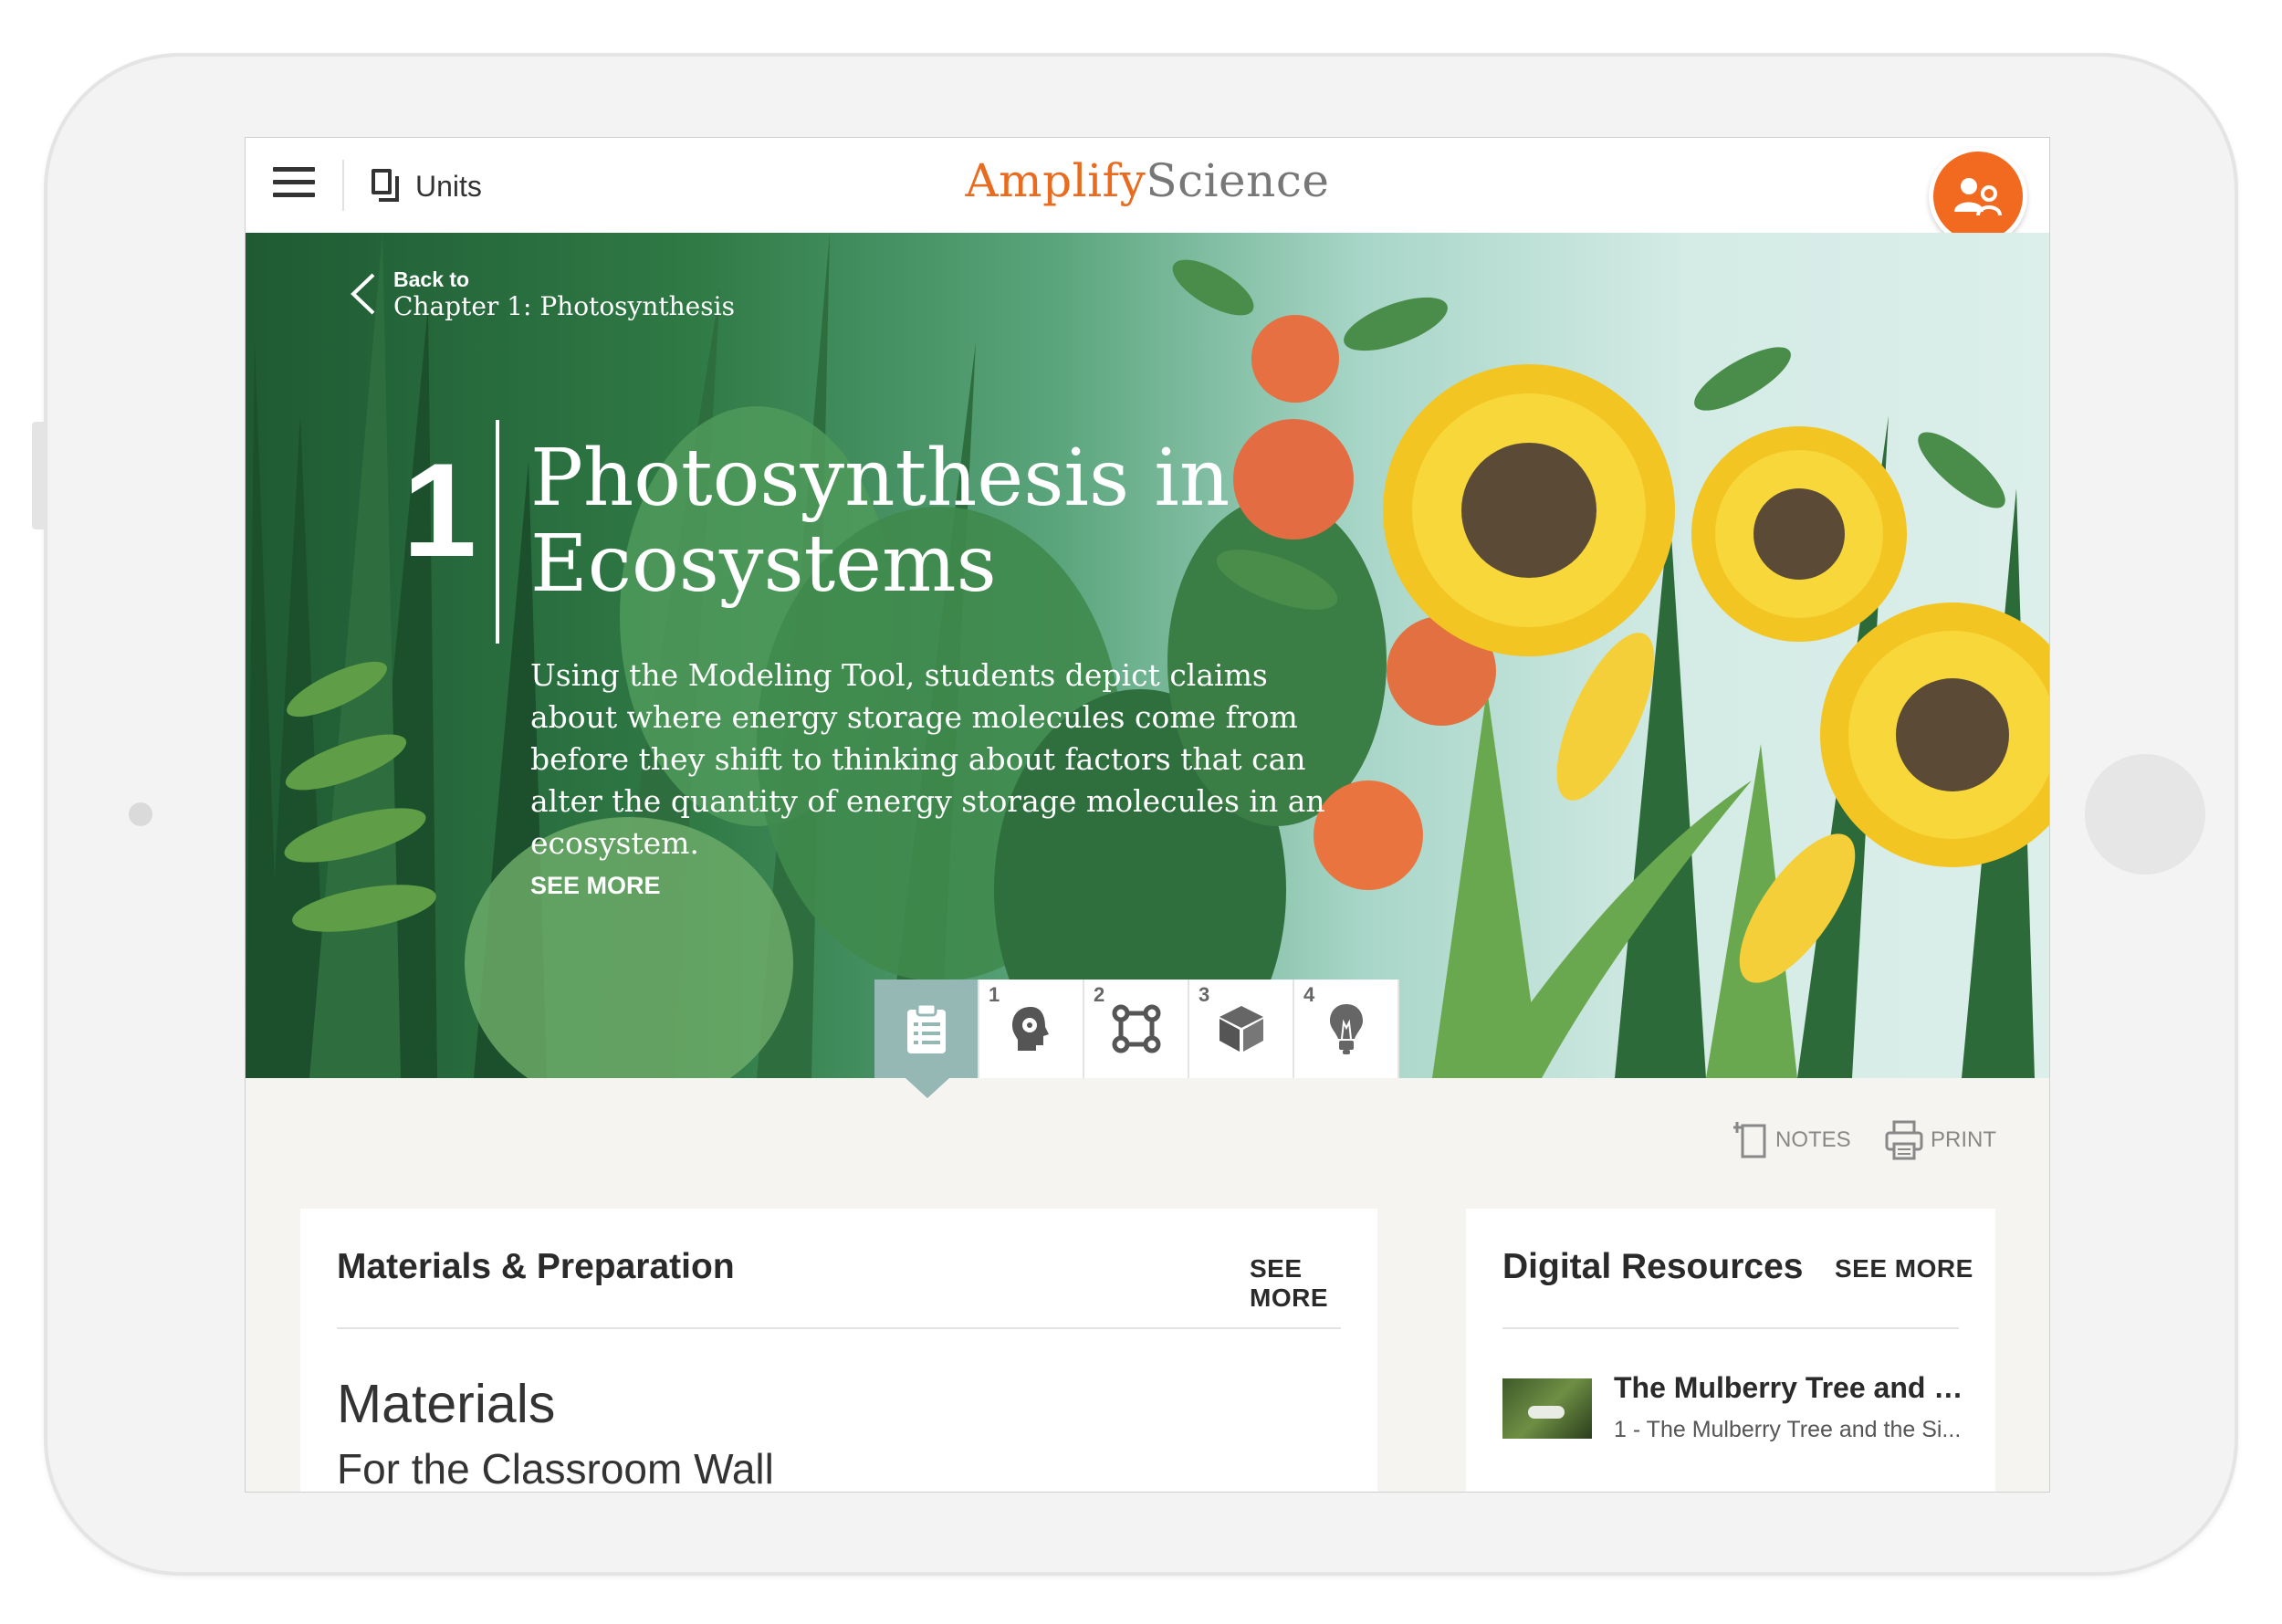 The image size is (2282, 1624). What do you see at coordinates (1964, 1139) in the screenshot?
I see `print-label: PRINT` at bounding box center [1964, 1139].